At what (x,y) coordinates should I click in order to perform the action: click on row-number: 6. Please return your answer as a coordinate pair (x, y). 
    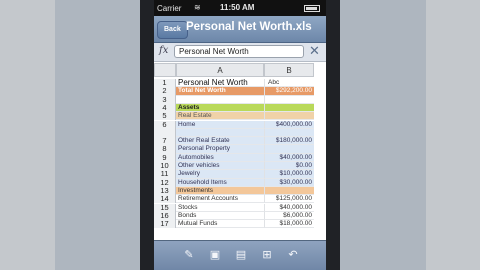
    Looking at the image, I should click on (165, 124).